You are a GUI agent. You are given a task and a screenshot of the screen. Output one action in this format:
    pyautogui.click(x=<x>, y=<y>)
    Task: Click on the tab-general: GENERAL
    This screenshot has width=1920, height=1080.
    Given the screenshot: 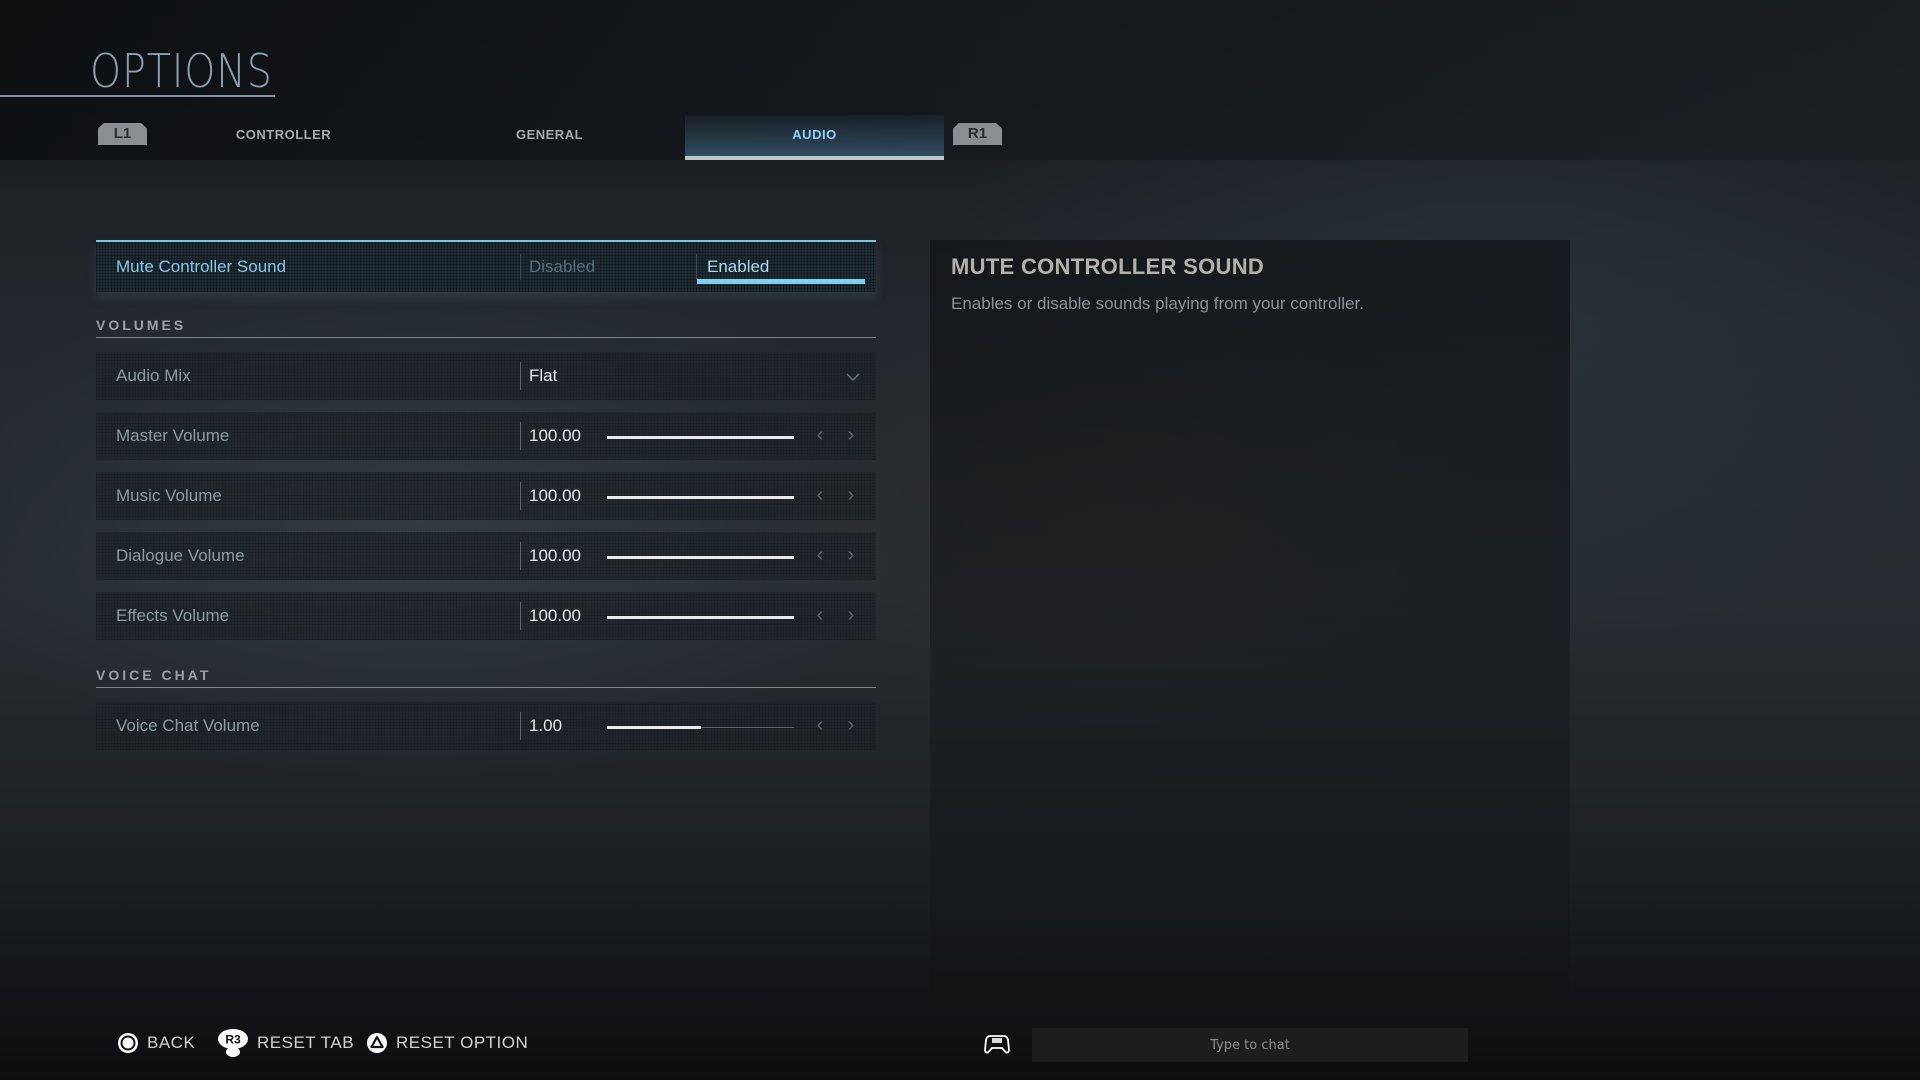 What is the action you would take?
    pyautogui.click(x=549, y=137)
    